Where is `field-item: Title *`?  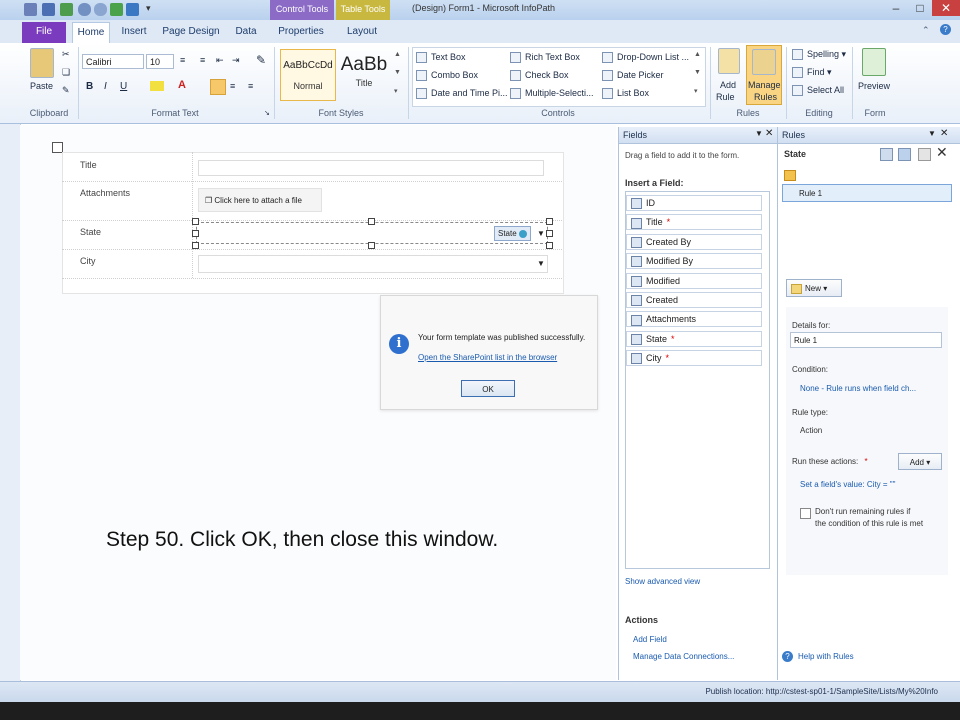
field-item: Title * is located at coordinates (694, 222).